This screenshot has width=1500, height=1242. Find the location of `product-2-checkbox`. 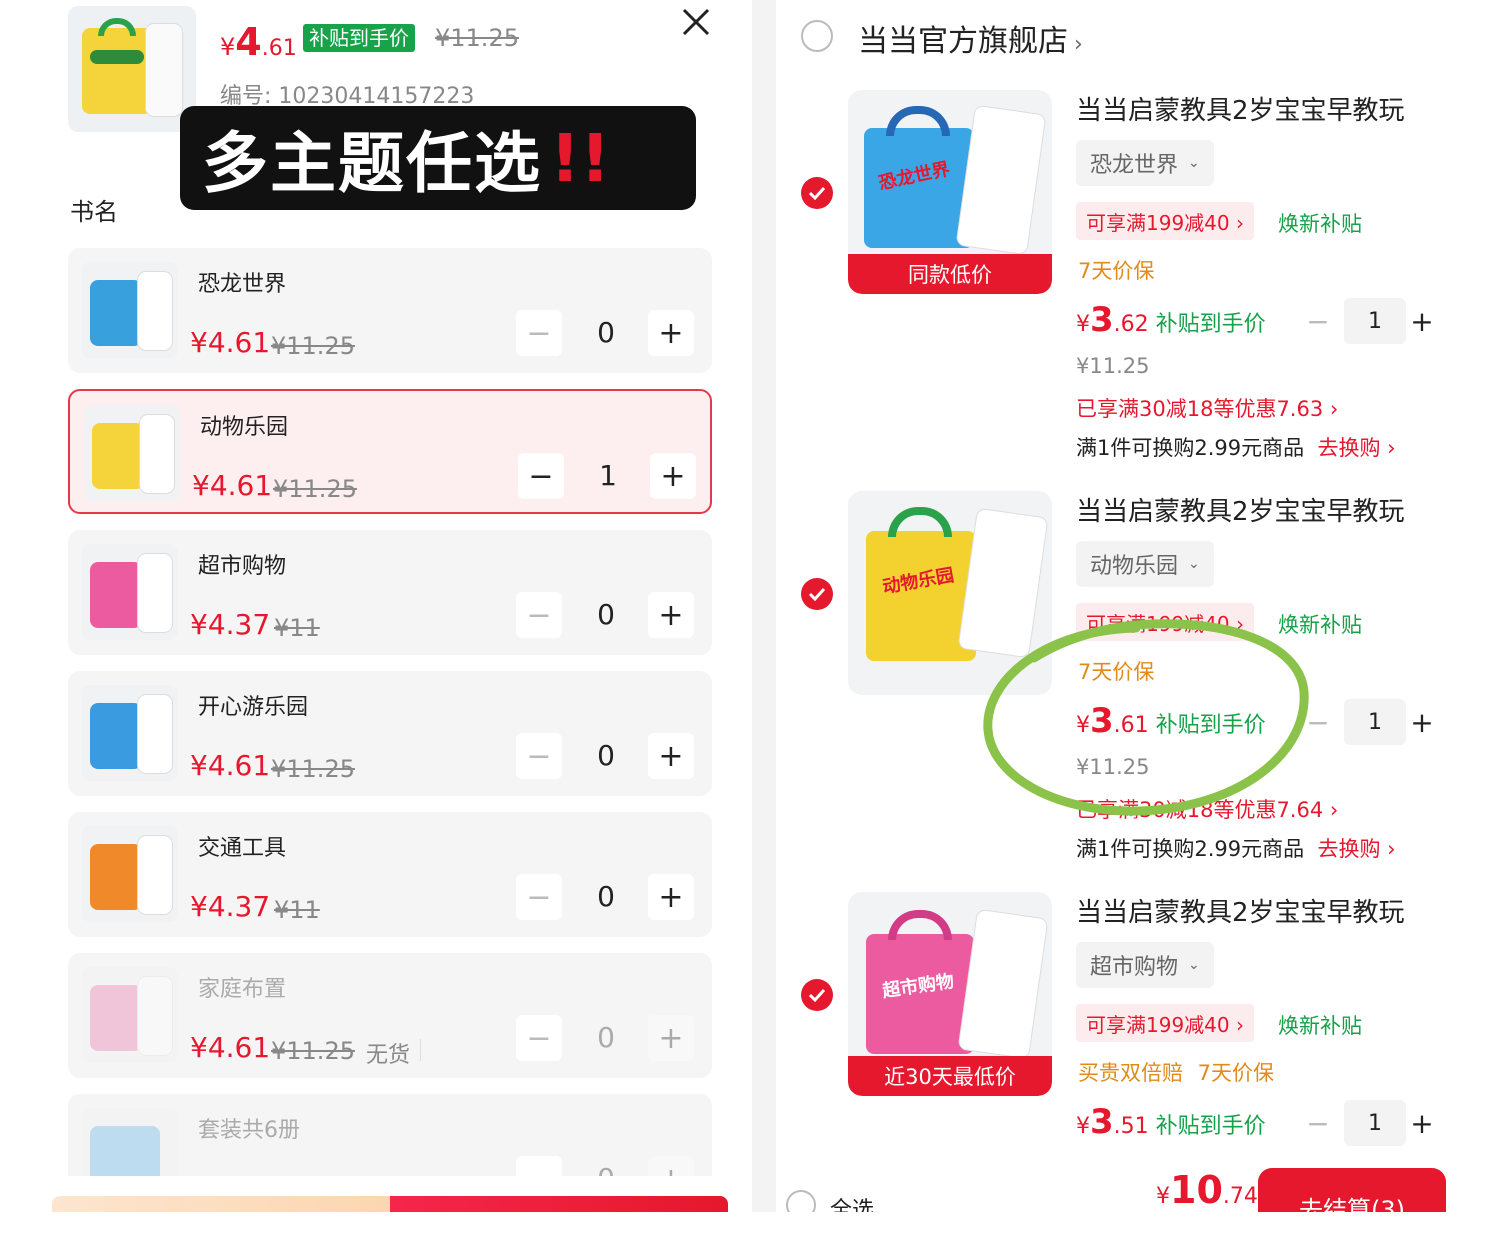

product-2-checkbox is located at coordinates (817, 594).